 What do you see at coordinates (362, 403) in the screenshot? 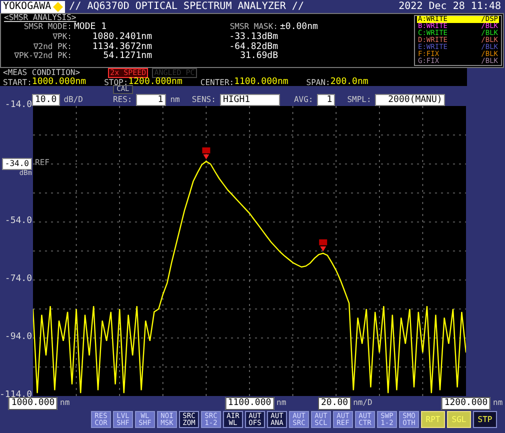
I see `unit-label: nm/D` at bounding box center [362, 403].